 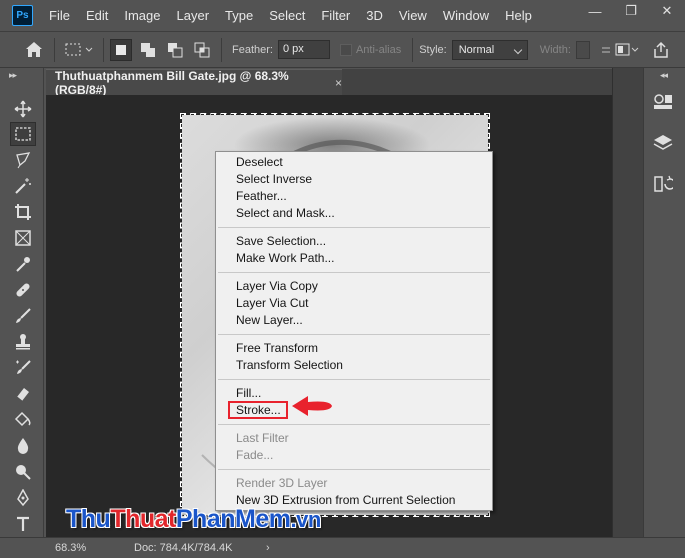 What do you see at coordinates (466, 15) in the screenshot?
I see `menu-window: Window` at bounding box center [466, 15].